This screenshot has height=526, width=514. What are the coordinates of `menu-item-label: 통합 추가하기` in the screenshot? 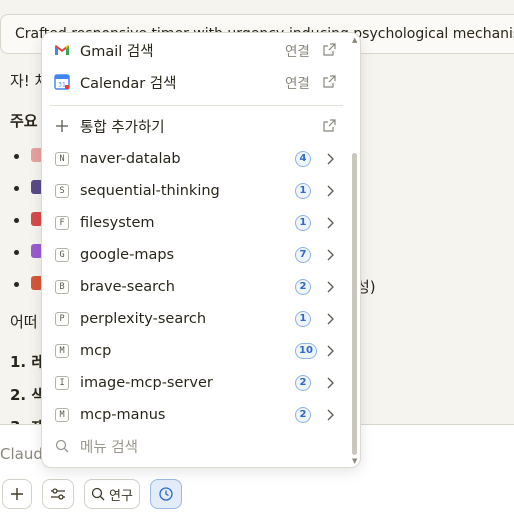 It's located at (122, 127).